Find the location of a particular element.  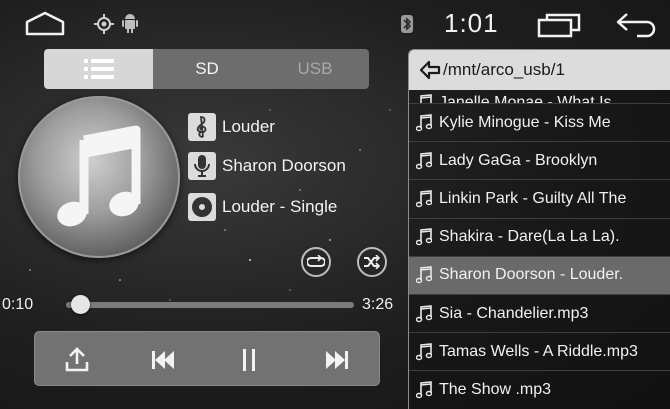

repeat-button is located at coordinates (316, 262).